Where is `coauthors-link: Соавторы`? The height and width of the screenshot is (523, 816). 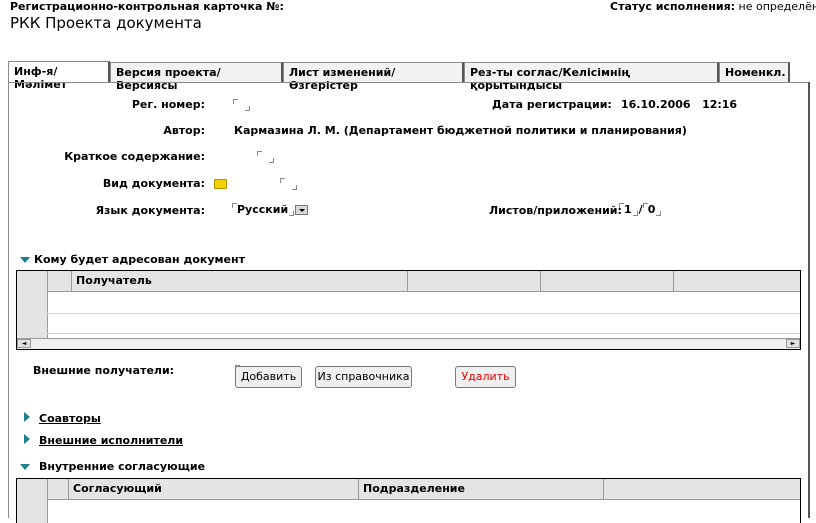 coauthors-link: Соавторы is located at coordinates (70, 418).